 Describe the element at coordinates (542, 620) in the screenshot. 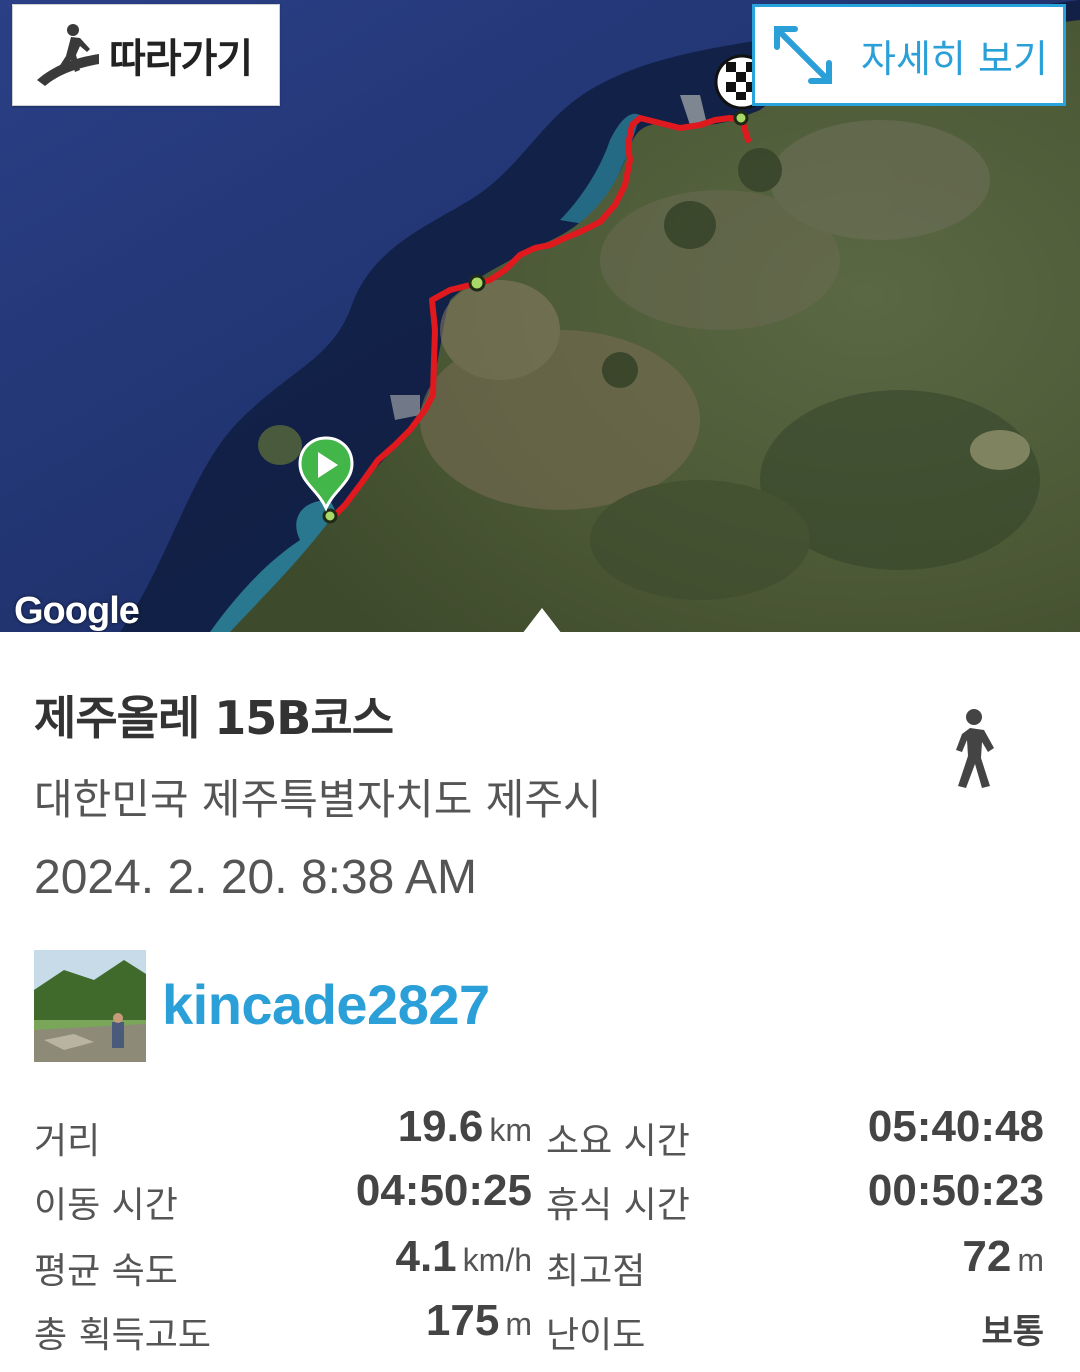

I see `map-pointer` at that location.